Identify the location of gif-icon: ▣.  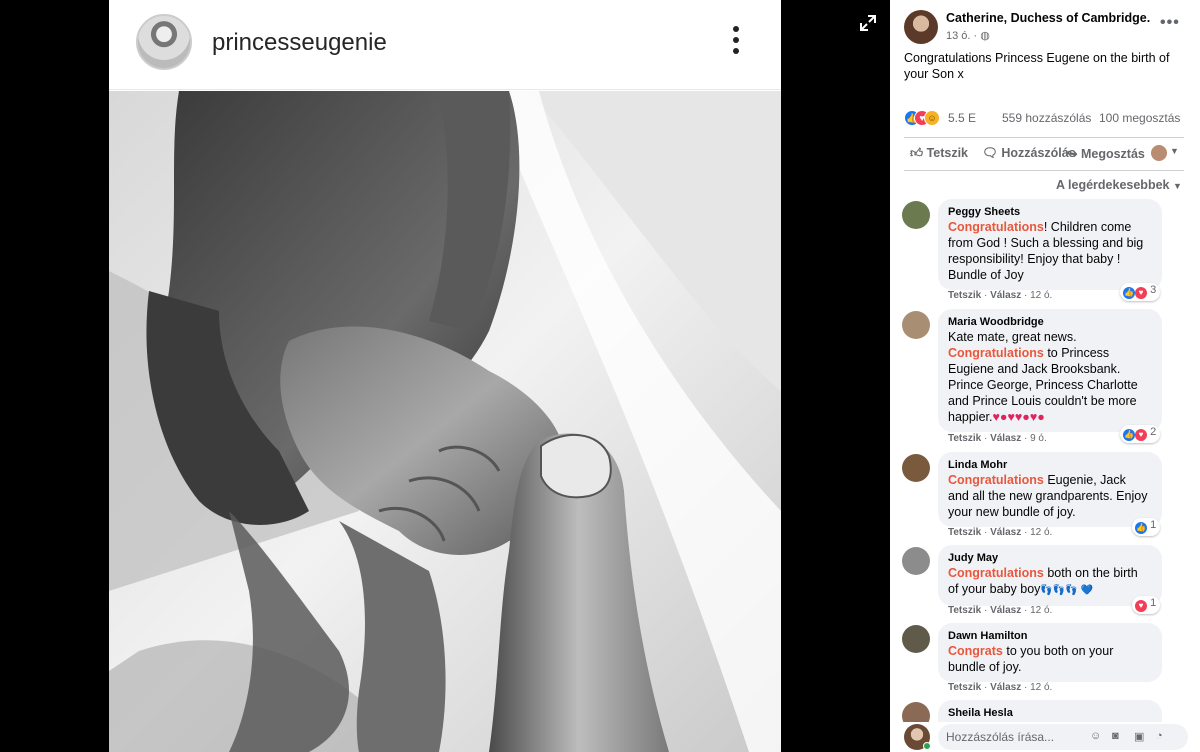
(1141, 736).